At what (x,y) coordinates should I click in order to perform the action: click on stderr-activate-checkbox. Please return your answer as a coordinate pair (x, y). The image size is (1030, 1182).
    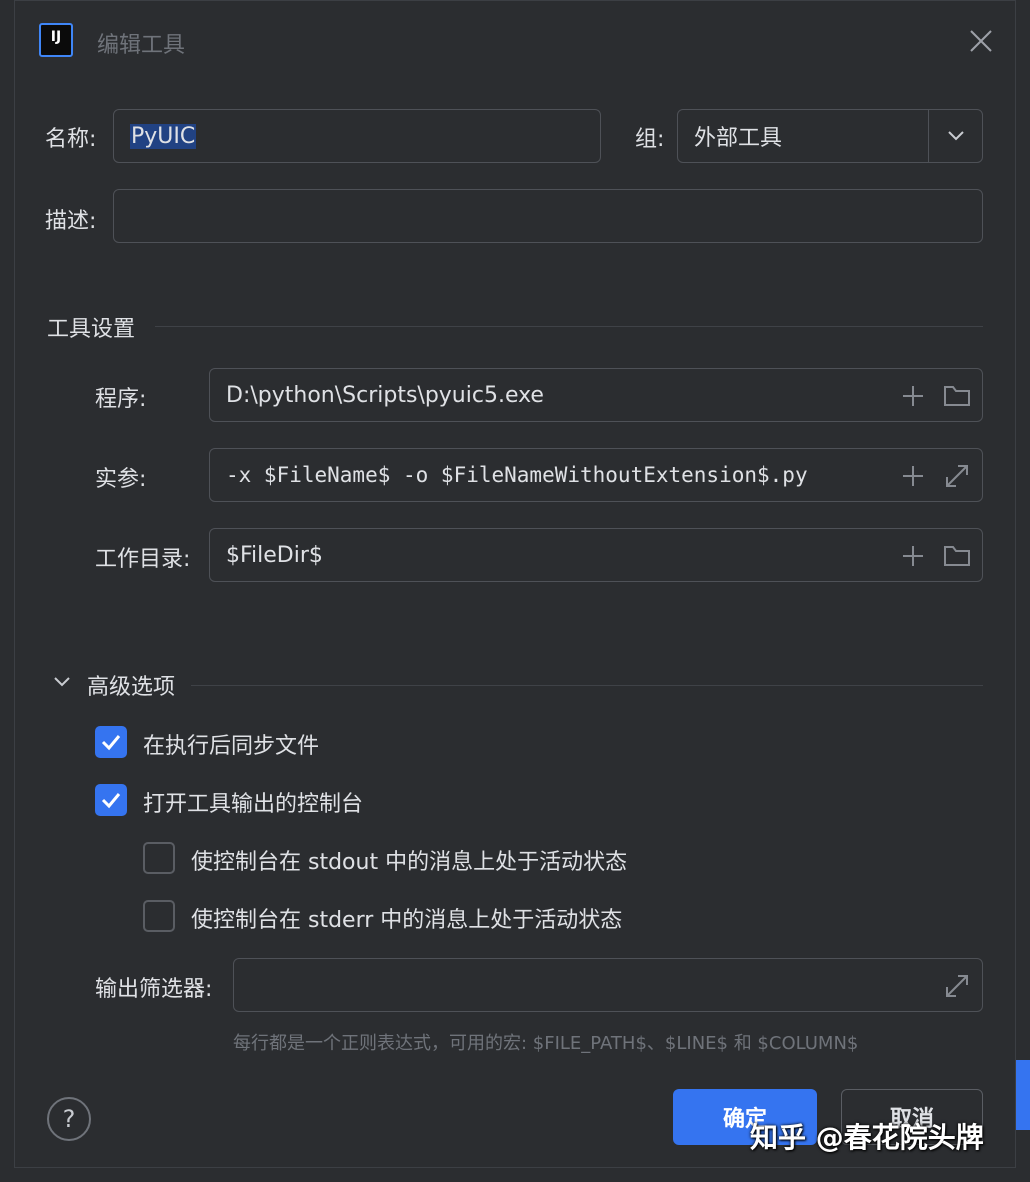
    Looking at the image, I should click on (159, 916).